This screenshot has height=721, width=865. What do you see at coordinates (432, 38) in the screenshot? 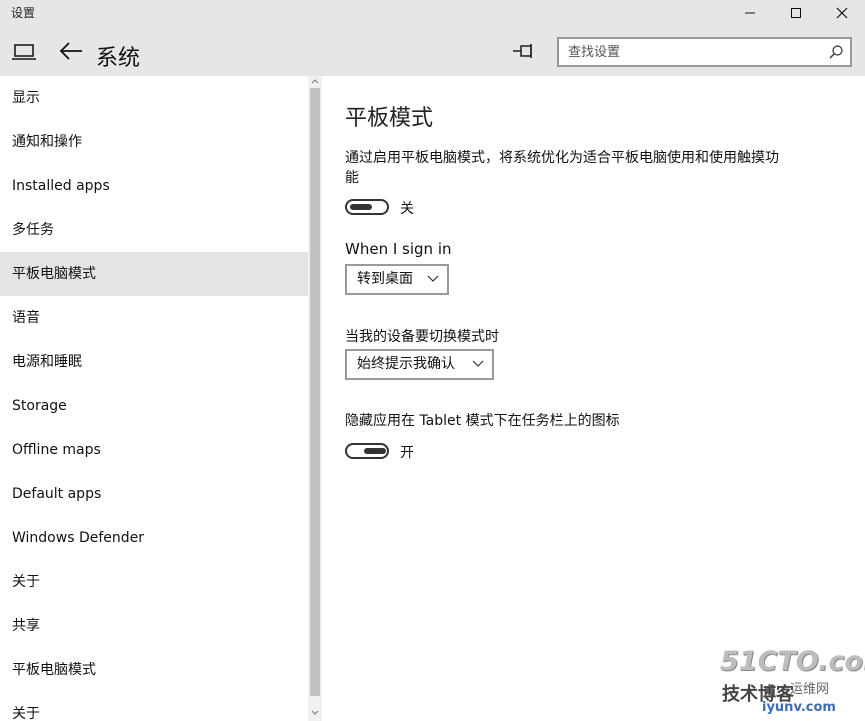
I see `title-bar: 设置 系统` at bounding box center [432, 38].